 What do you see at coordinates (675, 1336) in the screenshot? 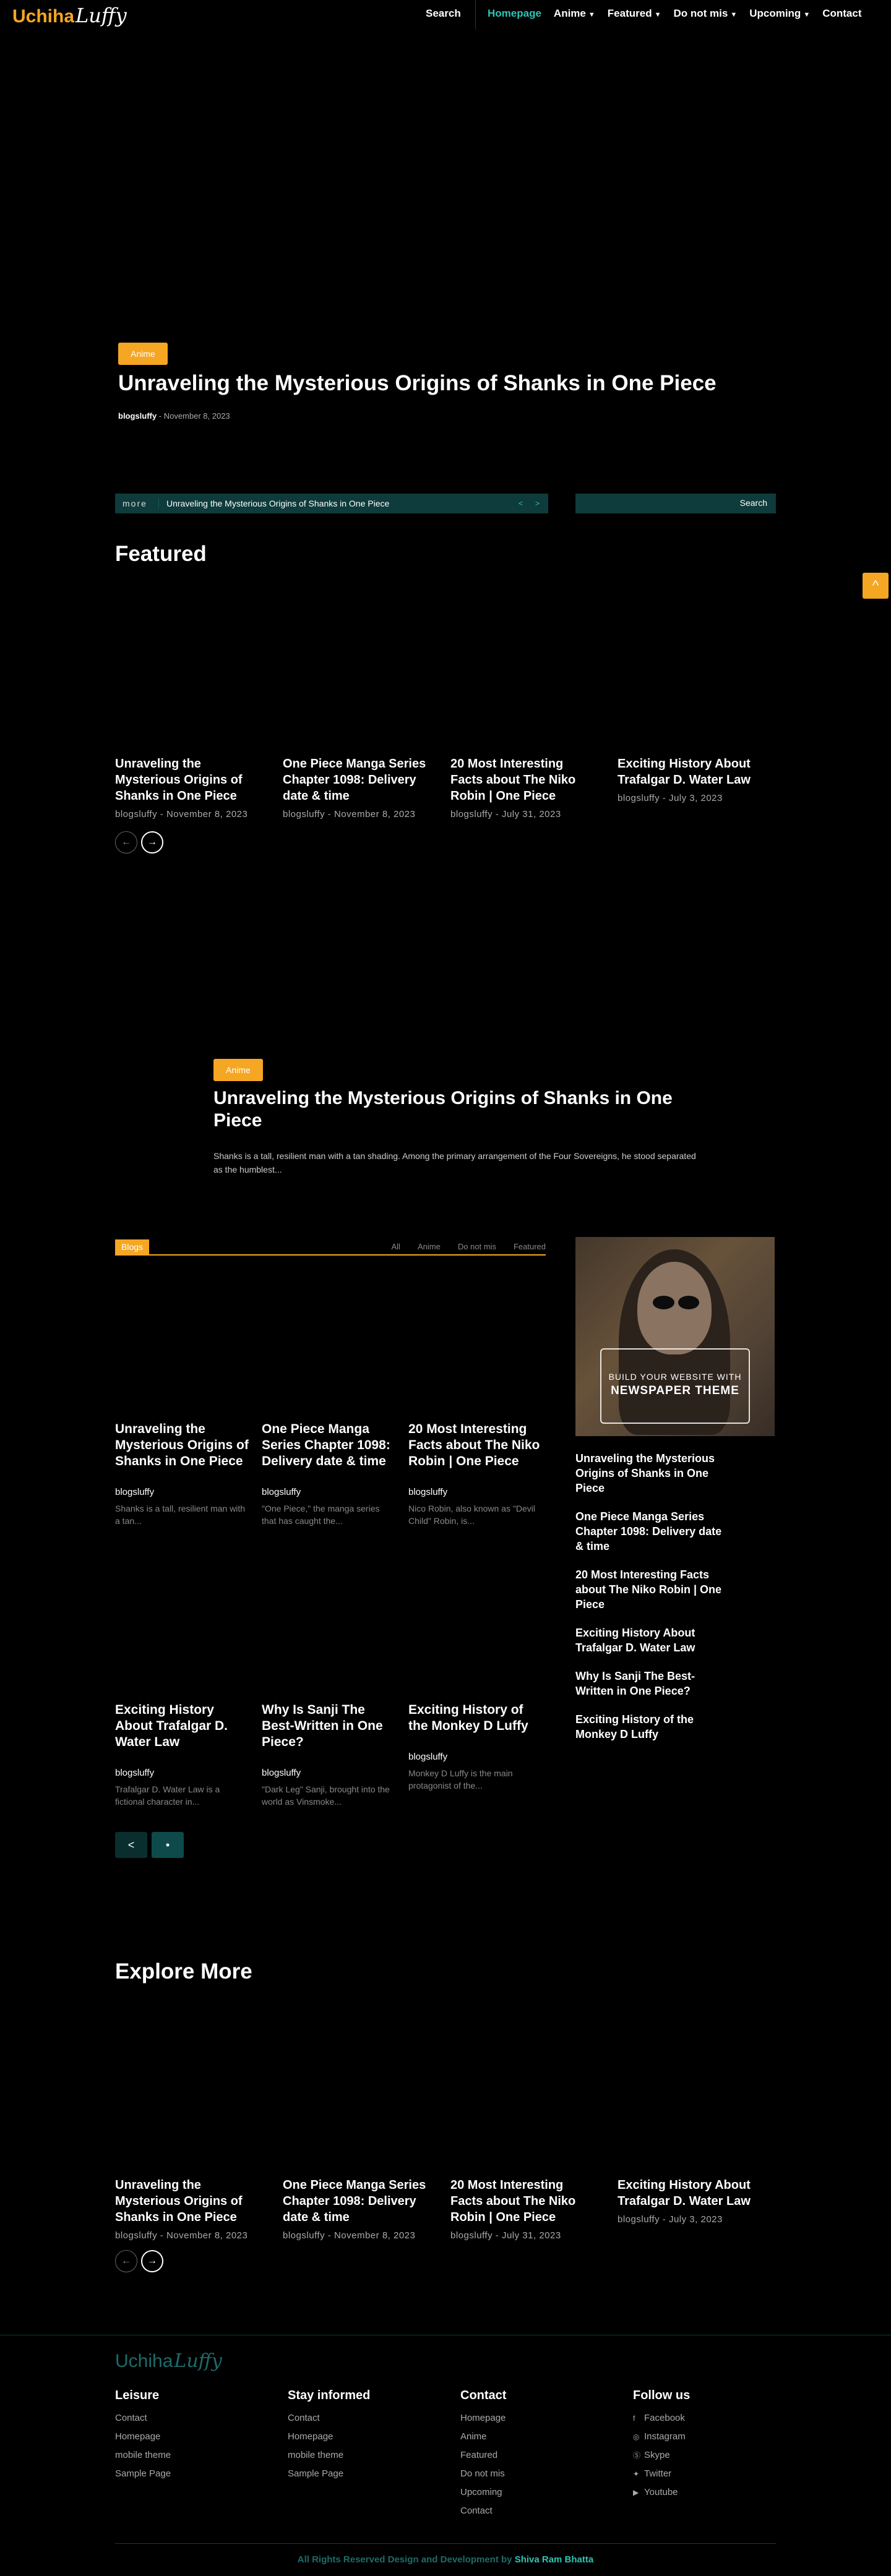
I see `newspaper-theme-banner: BUILD YOUR WEBSITE WITH NEWSPAPER THEME` at bounding box center [675, 1336].